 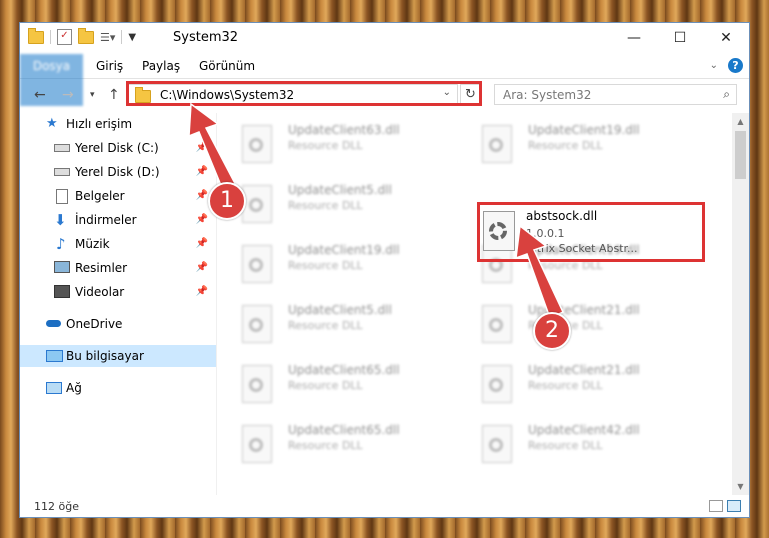 What do you see at coordinates (552, 331) in the screenshot?
I see `step-2-badge: 2` at bounding box center [552, 331].